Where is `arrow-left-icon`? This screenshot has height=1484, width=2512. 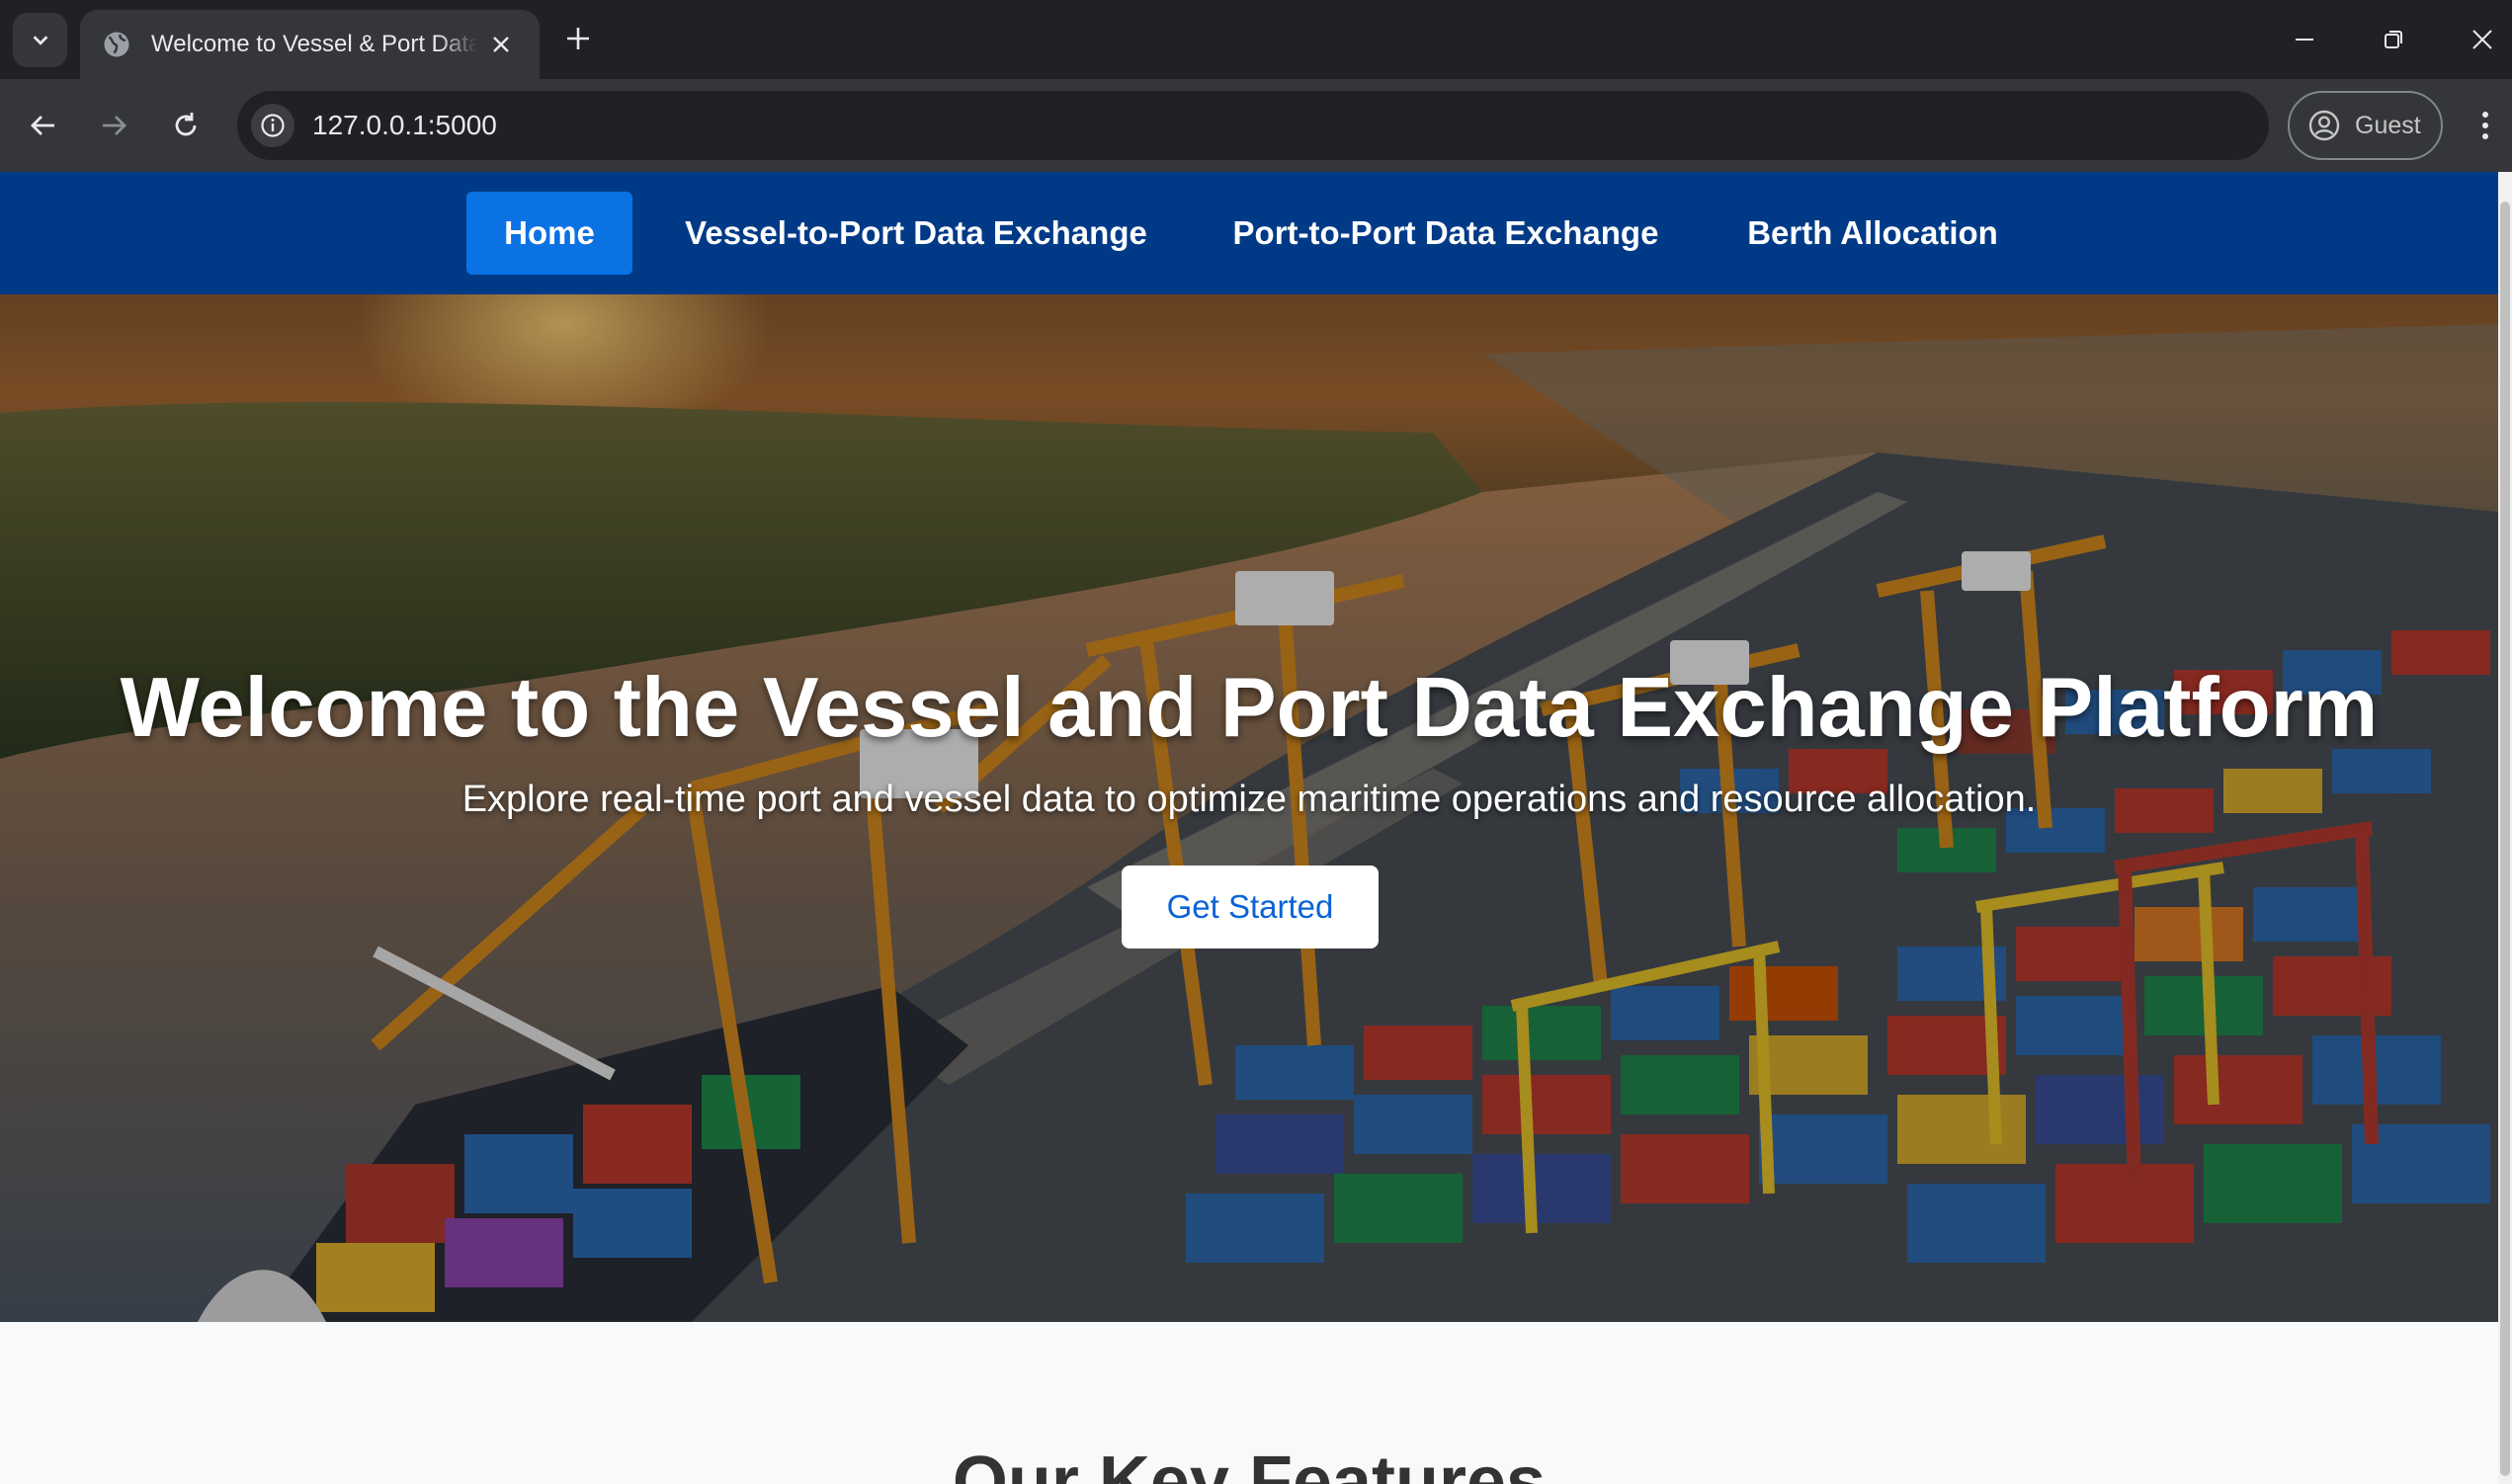
arrow-left-icon is located at coordinates (42, 125).